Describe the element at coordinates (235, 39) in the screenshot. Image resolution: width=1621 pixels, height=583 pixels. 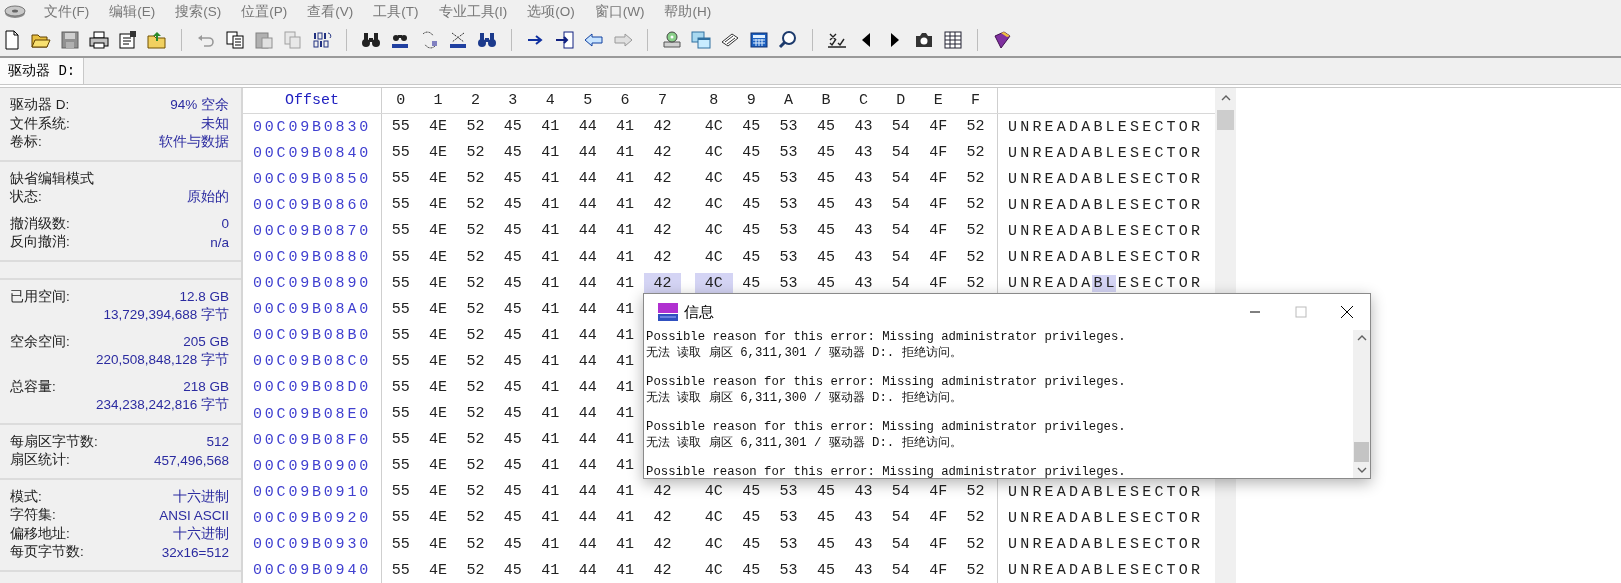
I see `copy-icon` at that location.